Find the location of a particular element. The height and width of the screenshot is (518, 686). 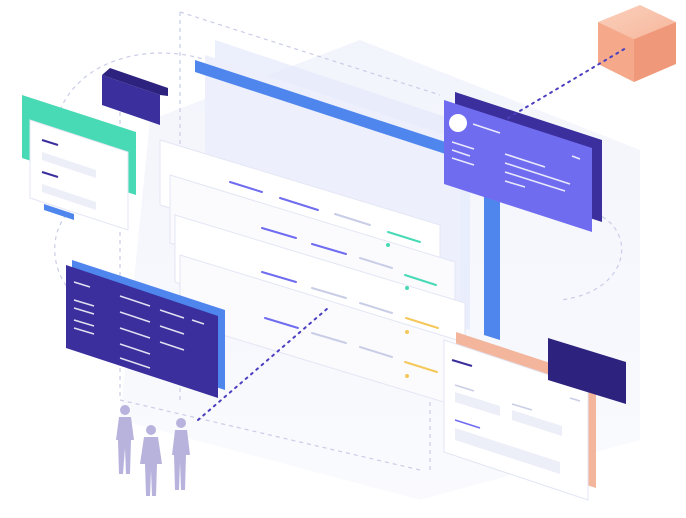

form-card is located at coordinates (79, 163).